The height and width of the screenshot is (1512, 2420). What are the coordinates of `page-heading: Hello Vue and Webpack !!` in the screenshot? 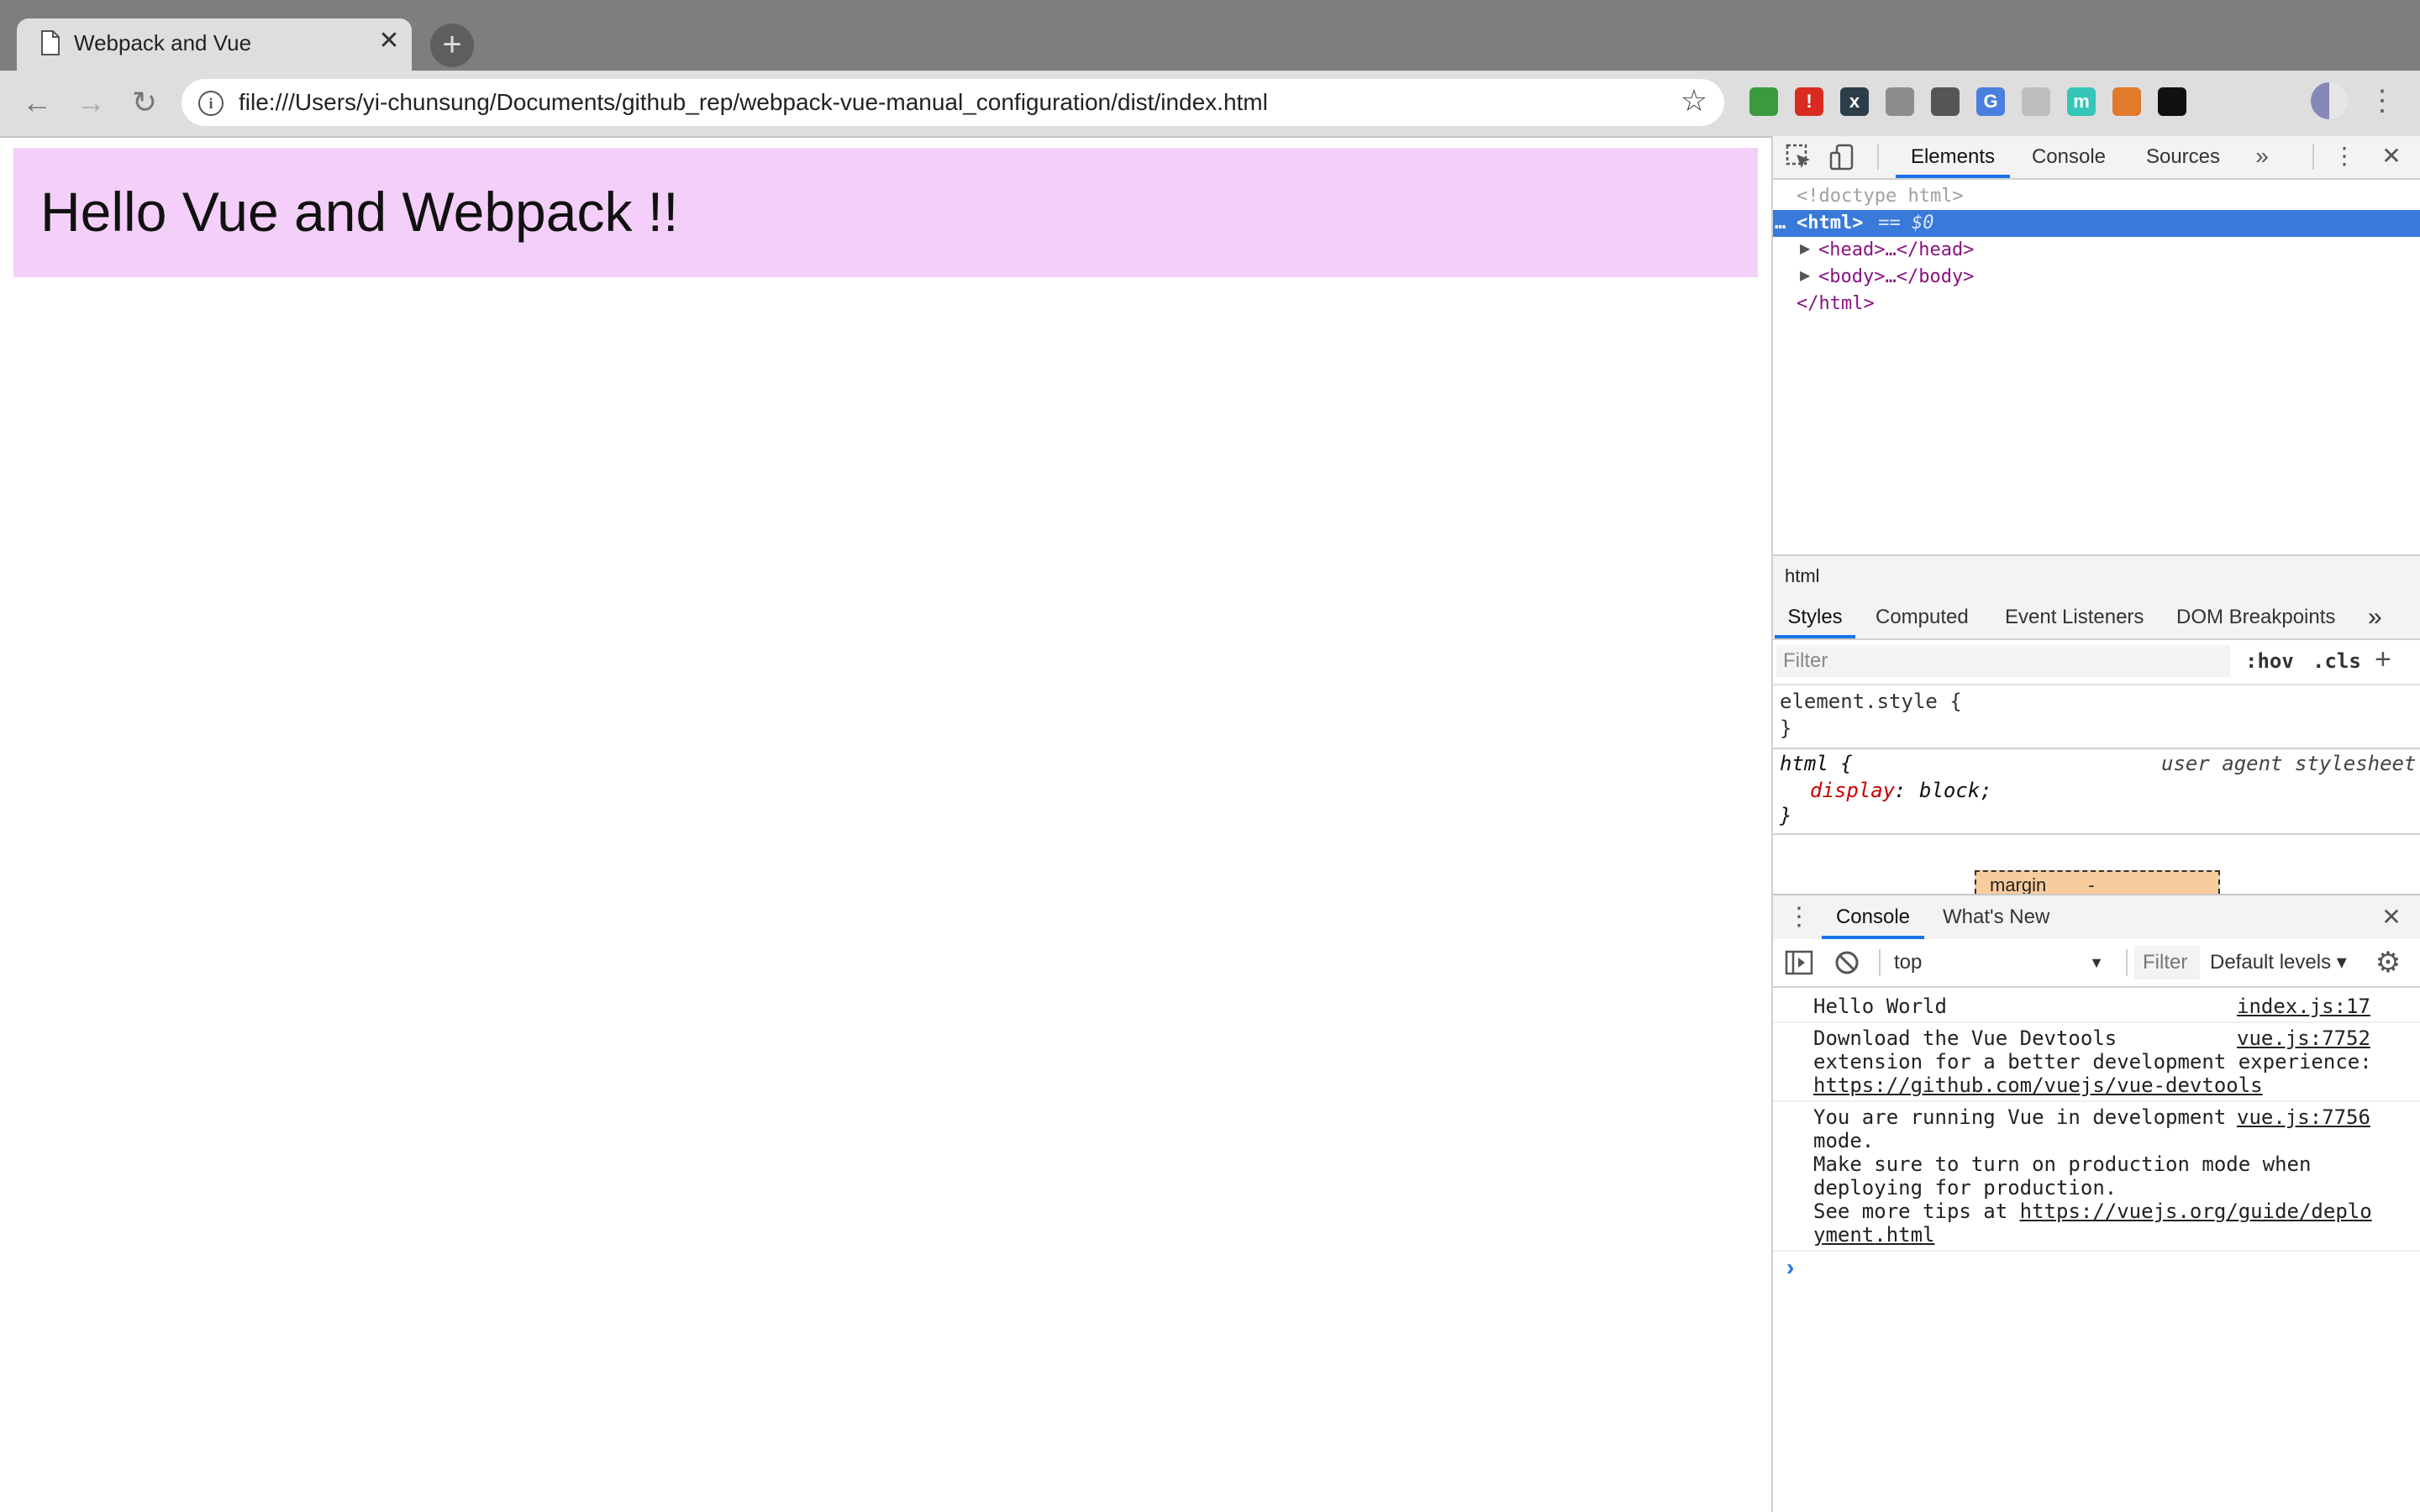 It's located at (359, 212).